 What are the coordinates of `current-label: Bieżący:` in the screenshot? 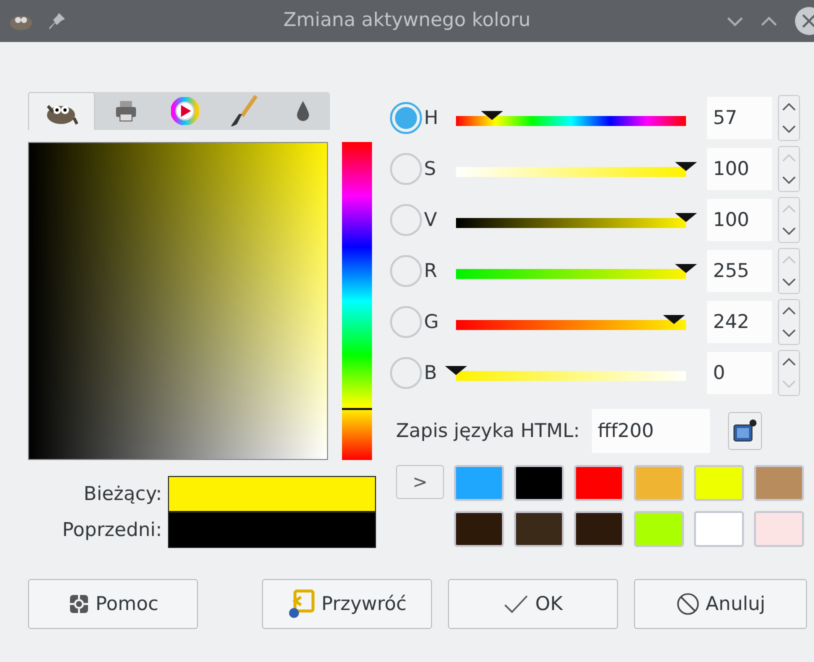 It's located at (122, 494).